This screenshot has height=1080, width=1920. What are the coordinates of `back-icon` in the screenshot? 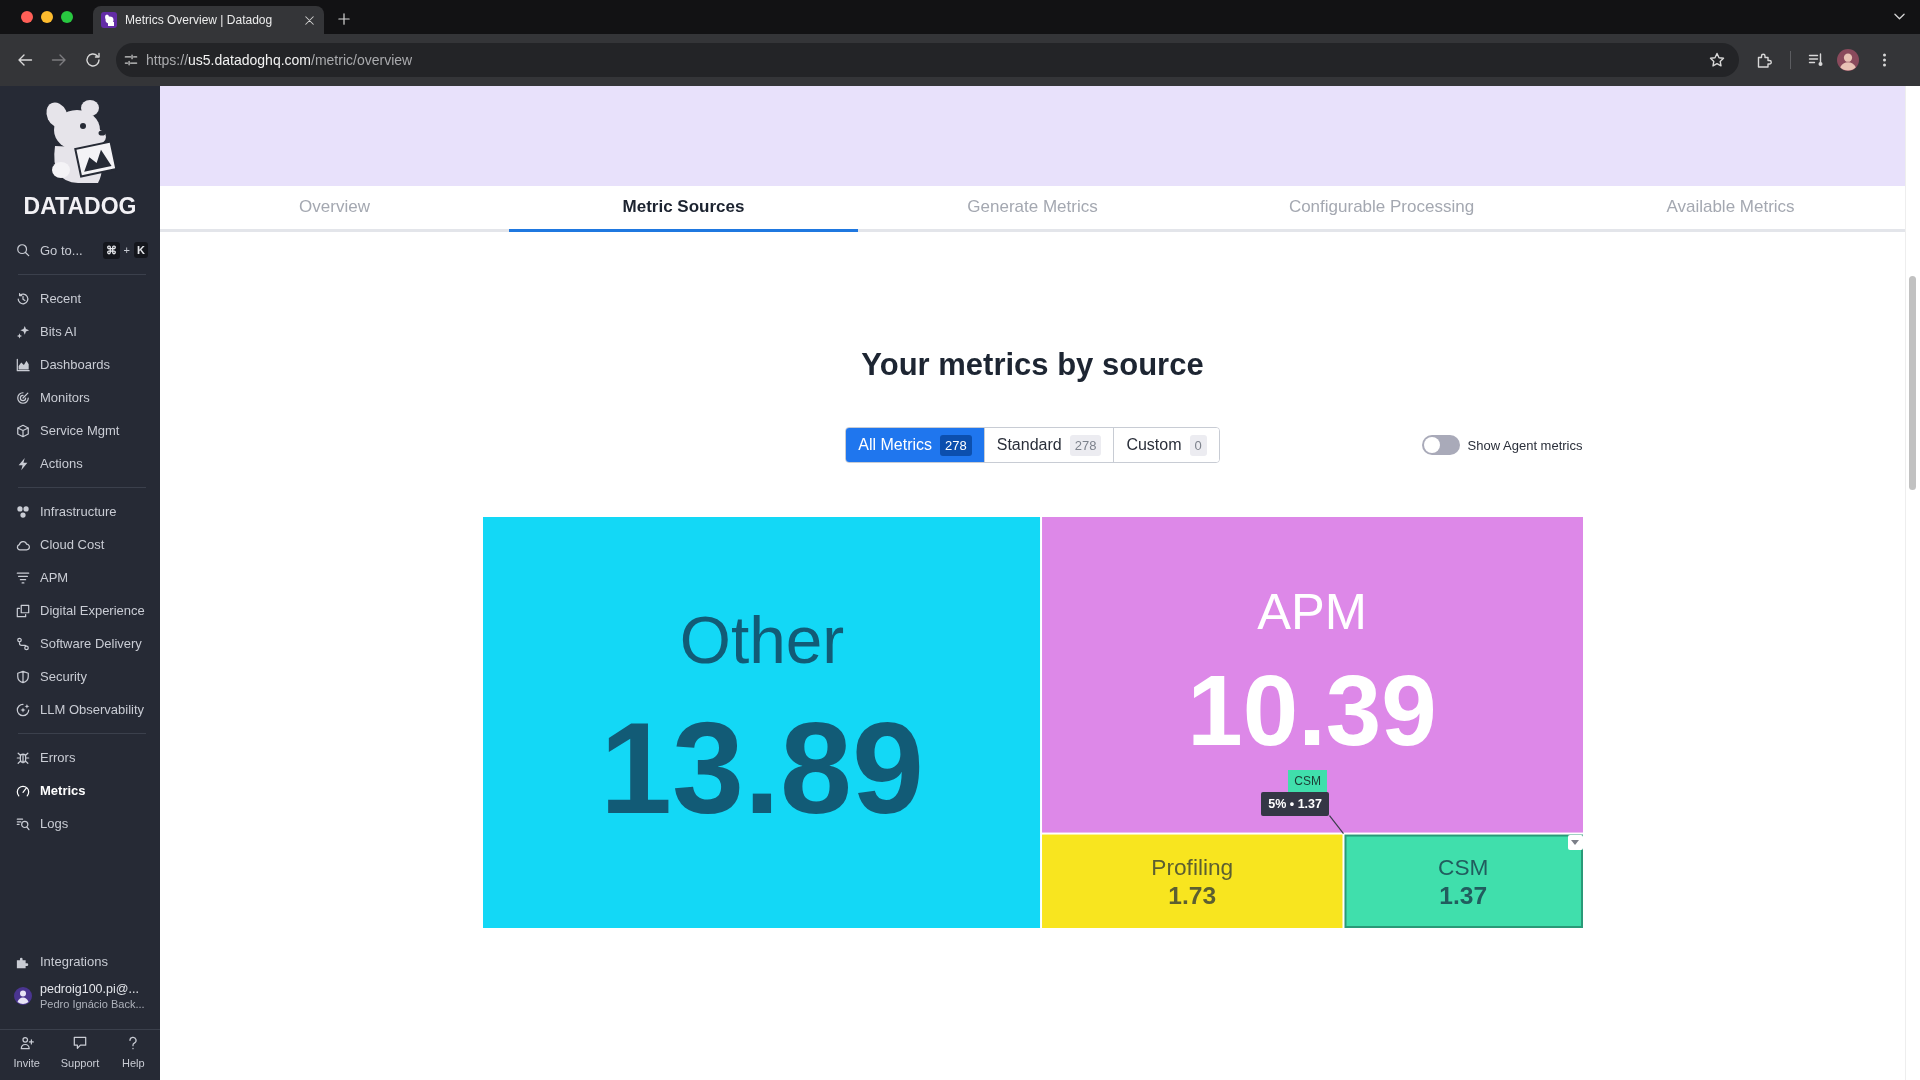 It's located at (25, 60).